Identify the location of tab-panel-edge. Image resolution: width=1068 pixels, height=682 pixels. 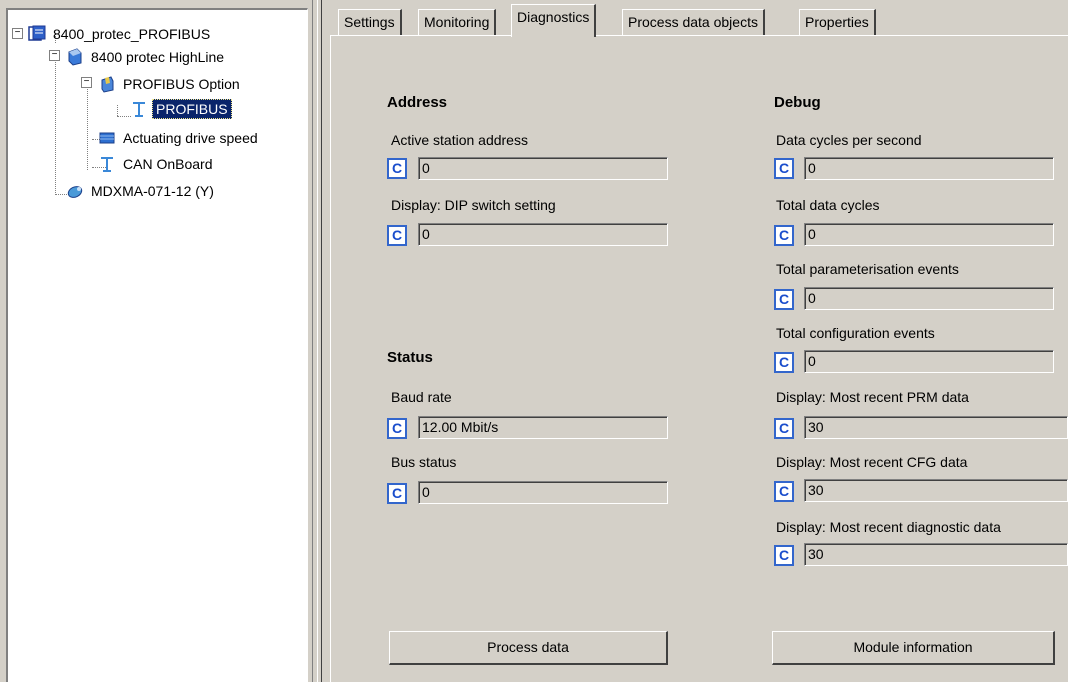
(330, 358).